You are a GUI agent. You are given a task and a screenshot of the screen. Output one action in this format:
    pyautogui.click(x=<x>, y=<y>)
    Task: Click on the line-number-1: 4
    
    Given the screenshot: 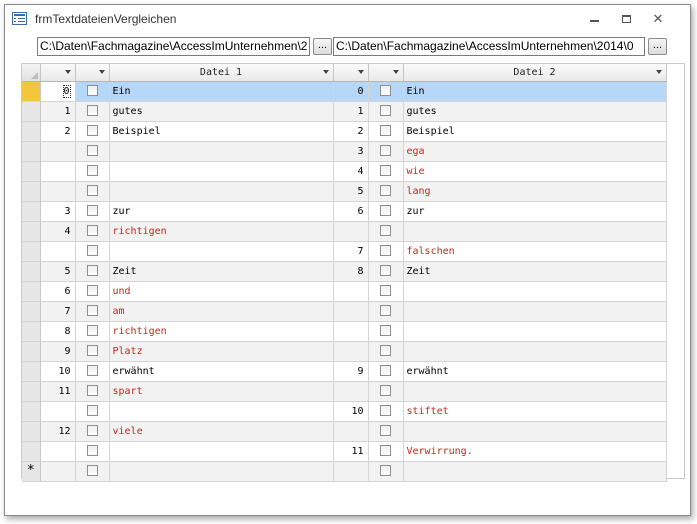 What is the action you would take?
    pyautogui.click(x=58, y=231)
    